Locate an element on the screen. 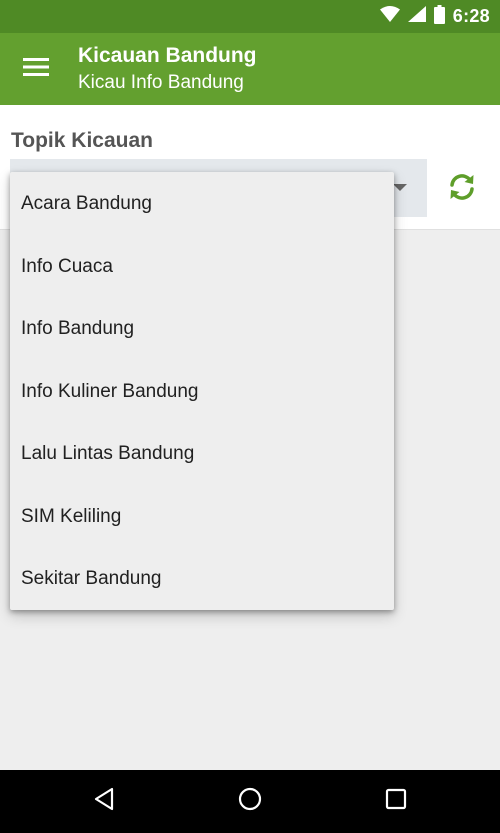  navigation-bar is located at coordinates (250, 801).